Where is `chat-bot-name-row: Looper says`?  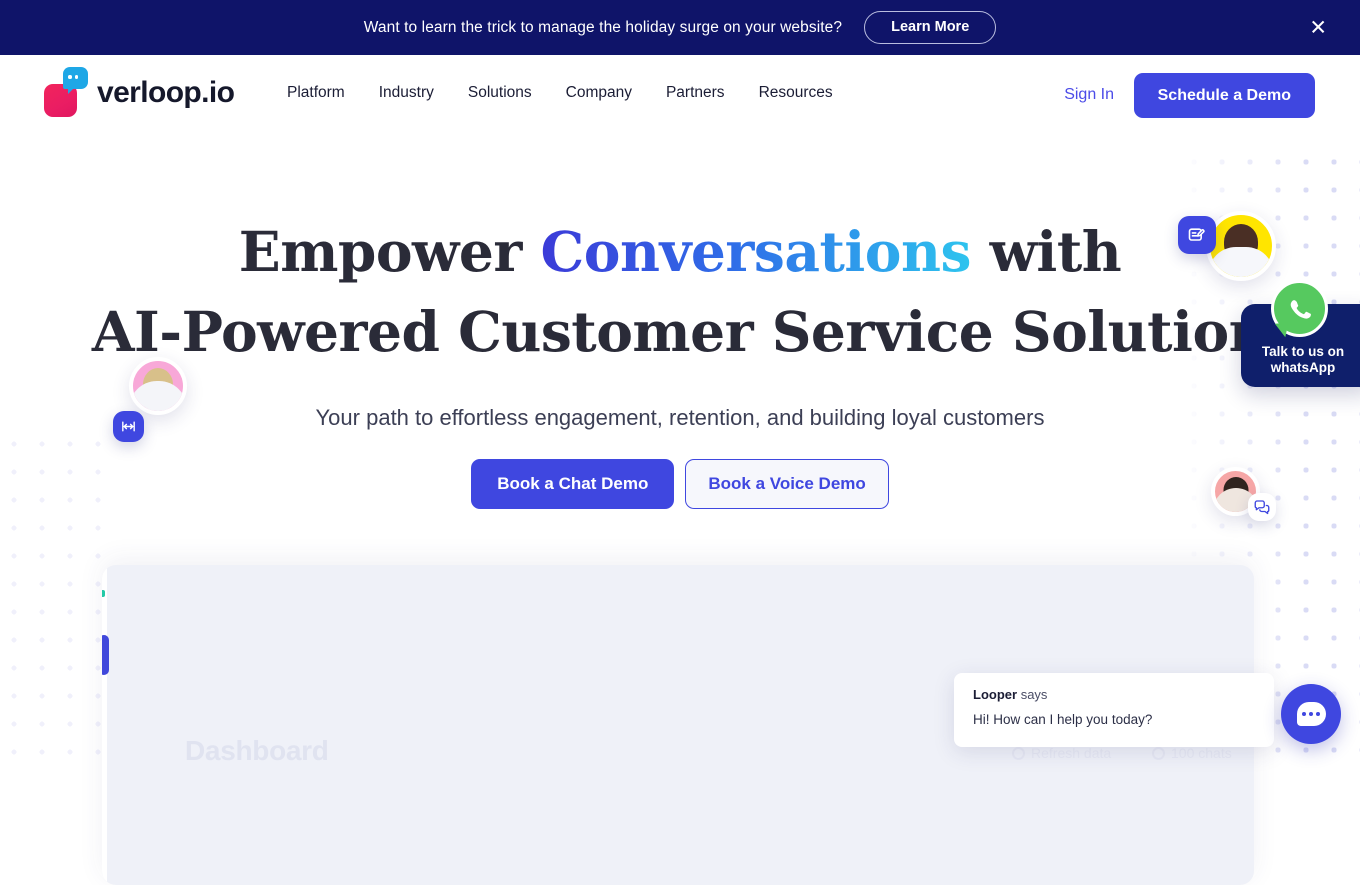
chat-bot-name-row: Looper says is located at coordinates (1114, 694).